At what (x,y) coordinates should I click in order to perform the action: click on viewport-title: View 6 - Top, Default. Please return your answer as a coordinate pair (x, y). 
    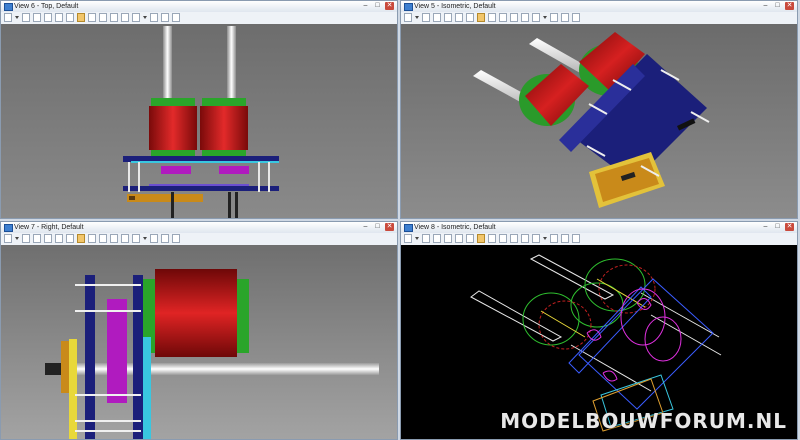
    Looking at the image, I should click on (46, 6).